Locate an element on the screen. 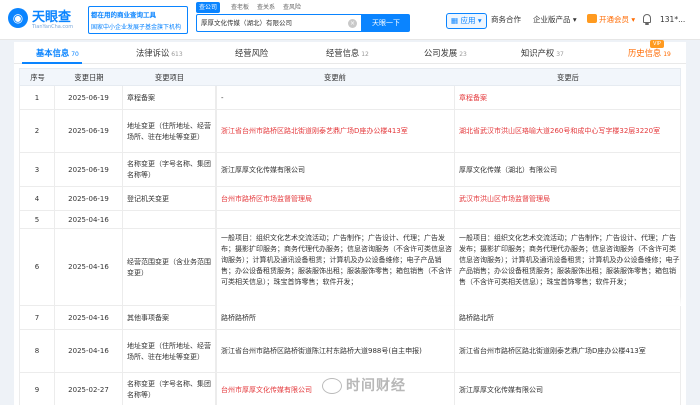 The height and width of the screenshot is (405, 700). enterprise-products-menu: 企业版产品 ▾ is located at coordinates (555, 20).